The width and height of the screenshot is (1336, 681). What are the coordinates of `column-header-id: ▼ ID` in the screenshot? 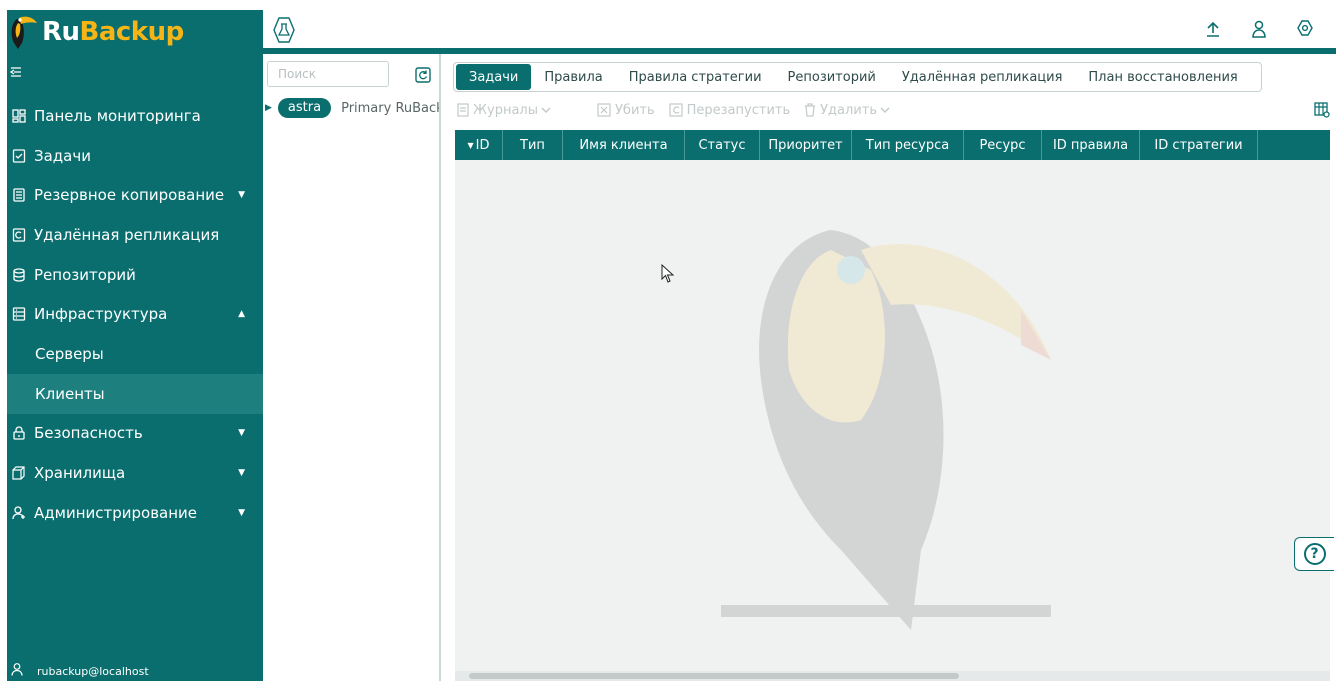 It's located at (479, 145).